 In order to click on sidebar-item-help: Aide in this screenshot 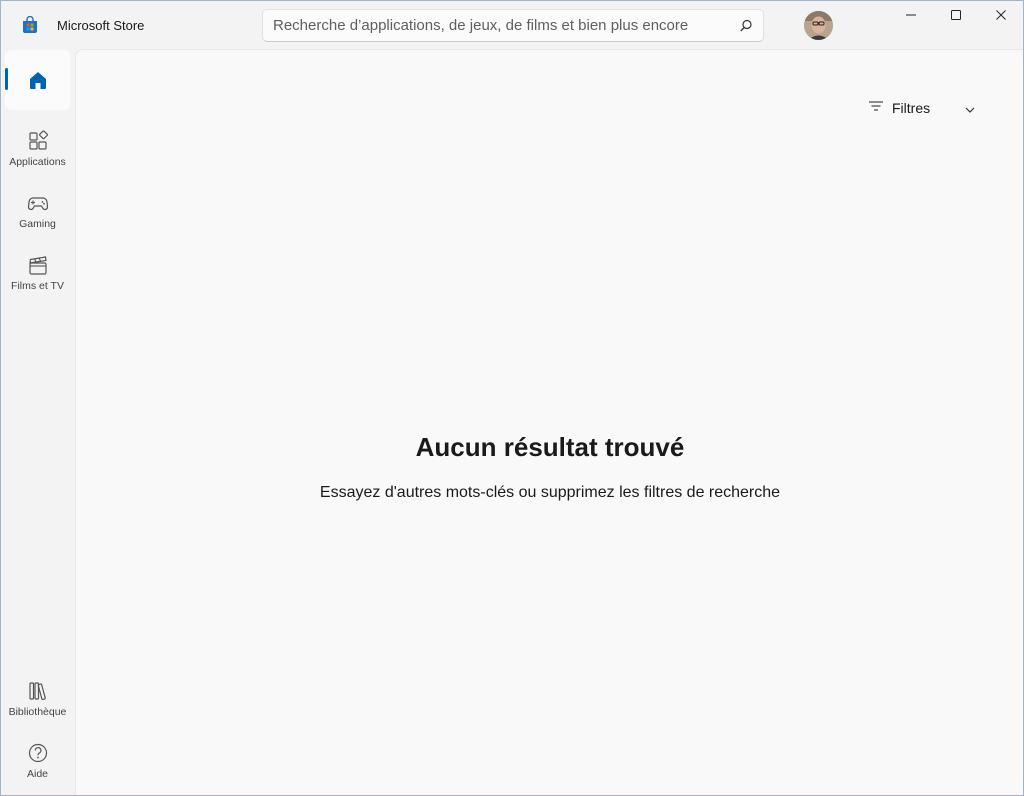, I will do `click(37, 761)`.